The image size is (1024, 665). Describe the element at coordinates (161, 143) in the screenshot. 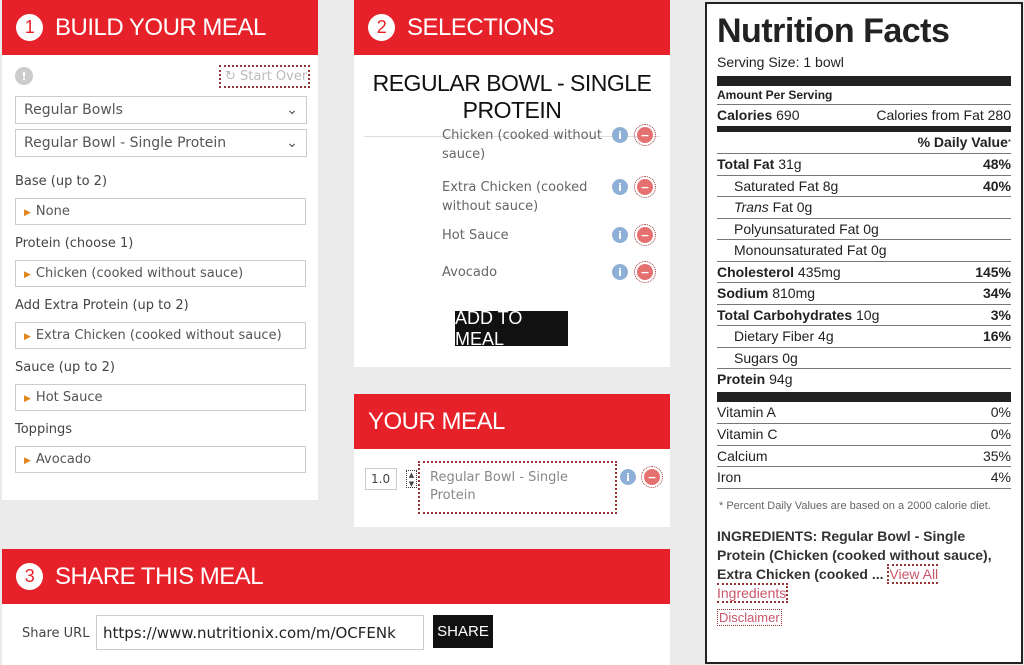

I see `item-select: Regular Bowl - Single Protein ⌄` at that location.